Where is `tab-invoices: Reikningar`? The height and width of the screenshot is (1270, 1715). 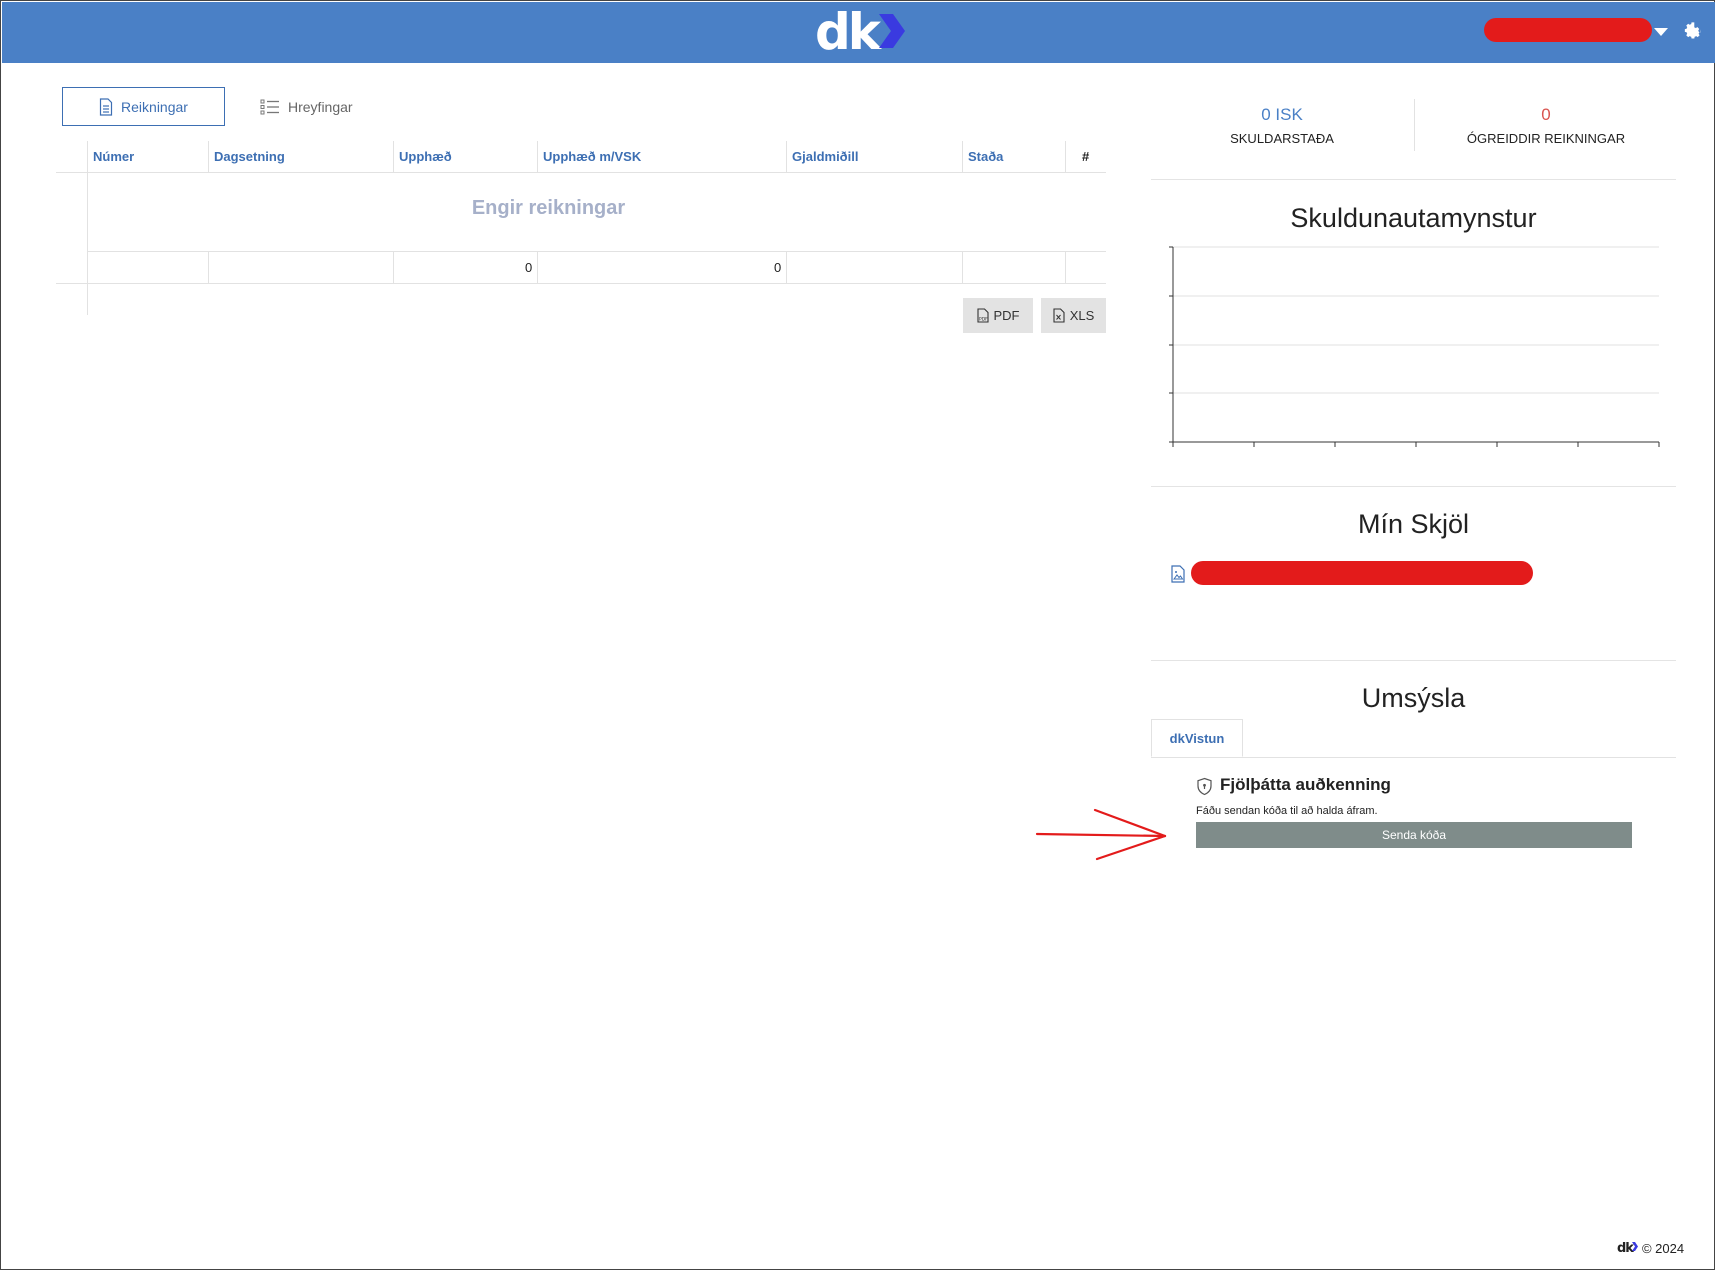
tab-invoices: Reikningar is located at coordinates (143, 106).